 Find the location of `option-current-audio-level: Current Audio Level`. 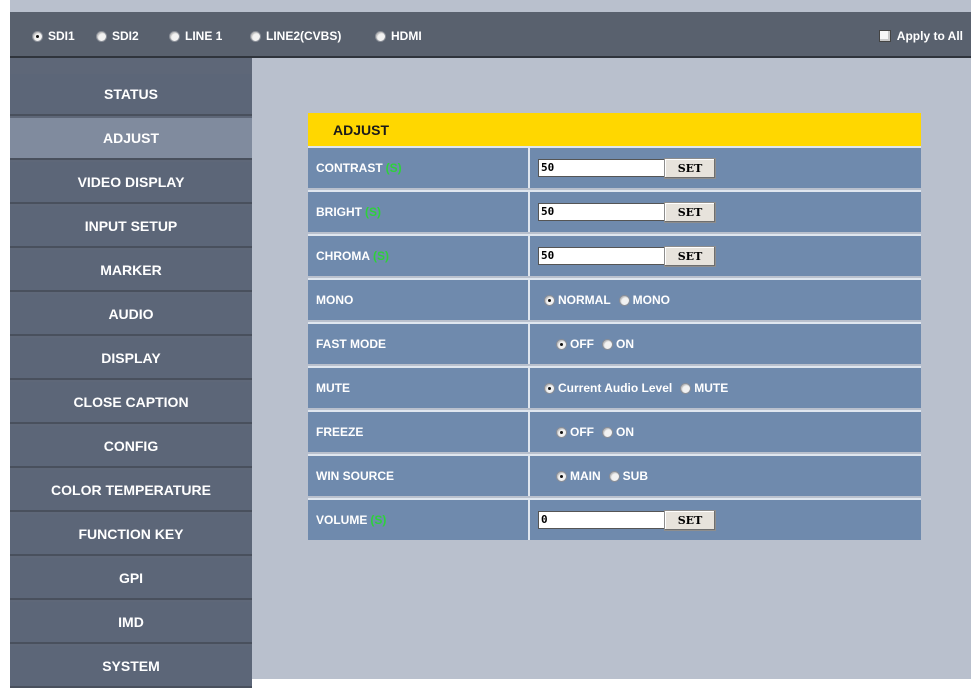

option-current-audio-level: Current Audio Level is located at coordinates (608, 388).